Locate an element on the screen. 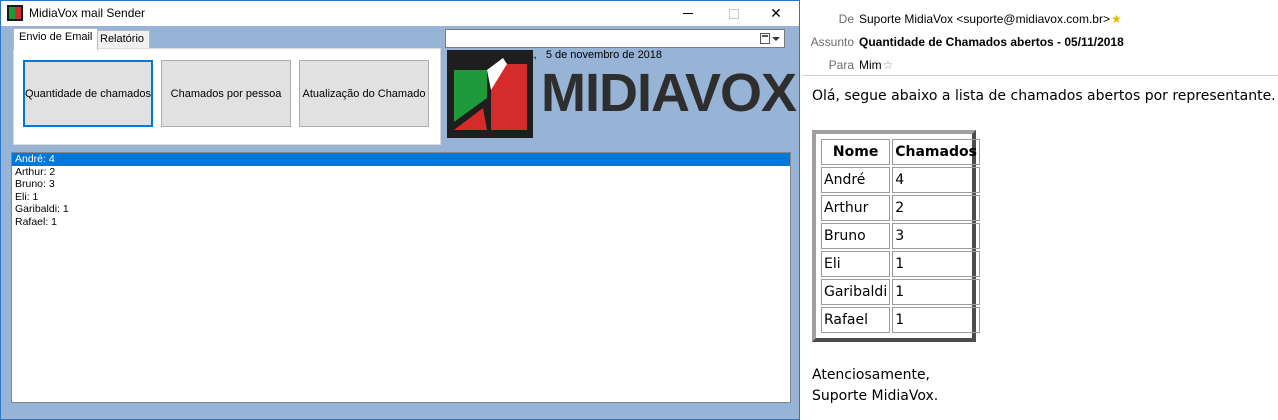 The width and height of the screenshot is (1278, 420). close-button: ✕ is located at coordinates (776, 13).